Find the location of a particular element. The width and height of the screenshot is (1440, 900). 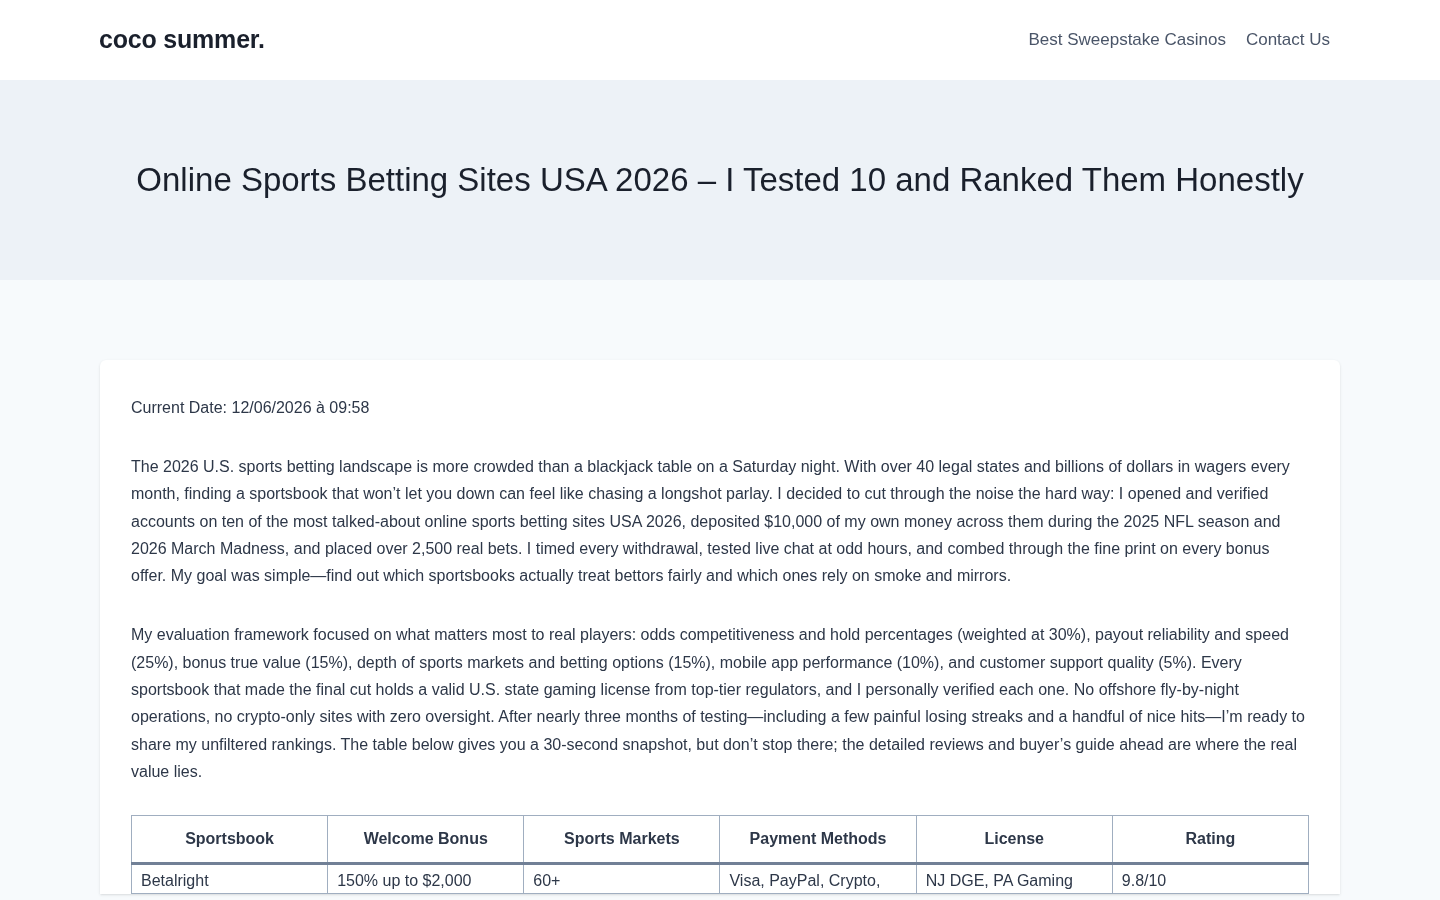

column-header: Sportsbook is located at coordinates (229, 839).